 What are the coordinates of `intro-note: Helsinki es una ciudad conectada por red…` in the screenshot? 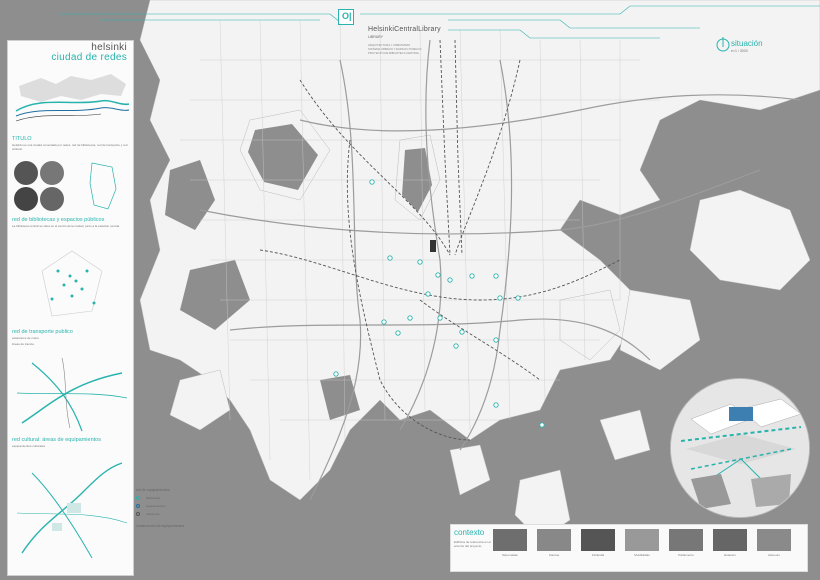 It's located at (70, 147).